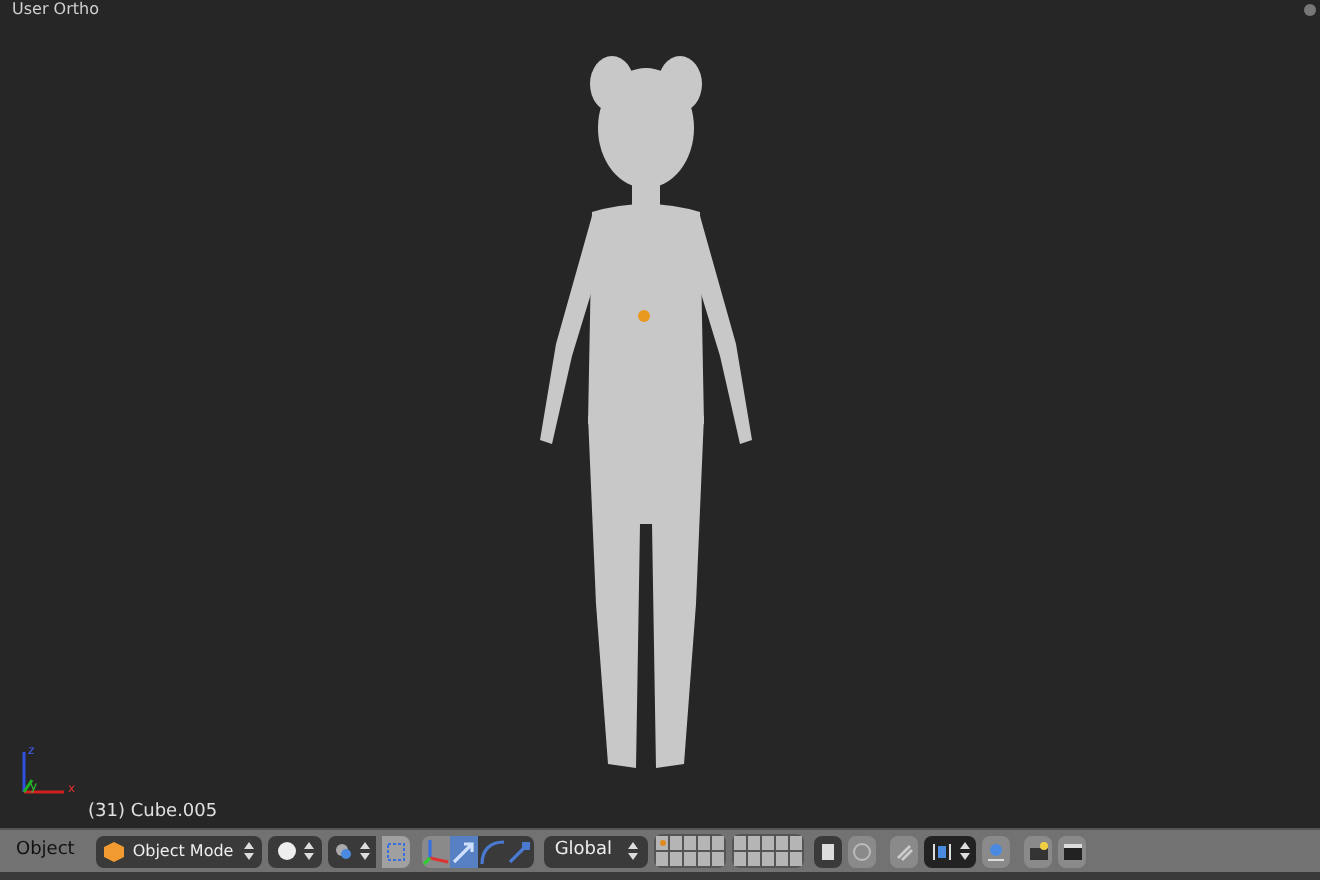 The image size is (1320, 880). I want to click on layer-lock-button, so click(828, 851).